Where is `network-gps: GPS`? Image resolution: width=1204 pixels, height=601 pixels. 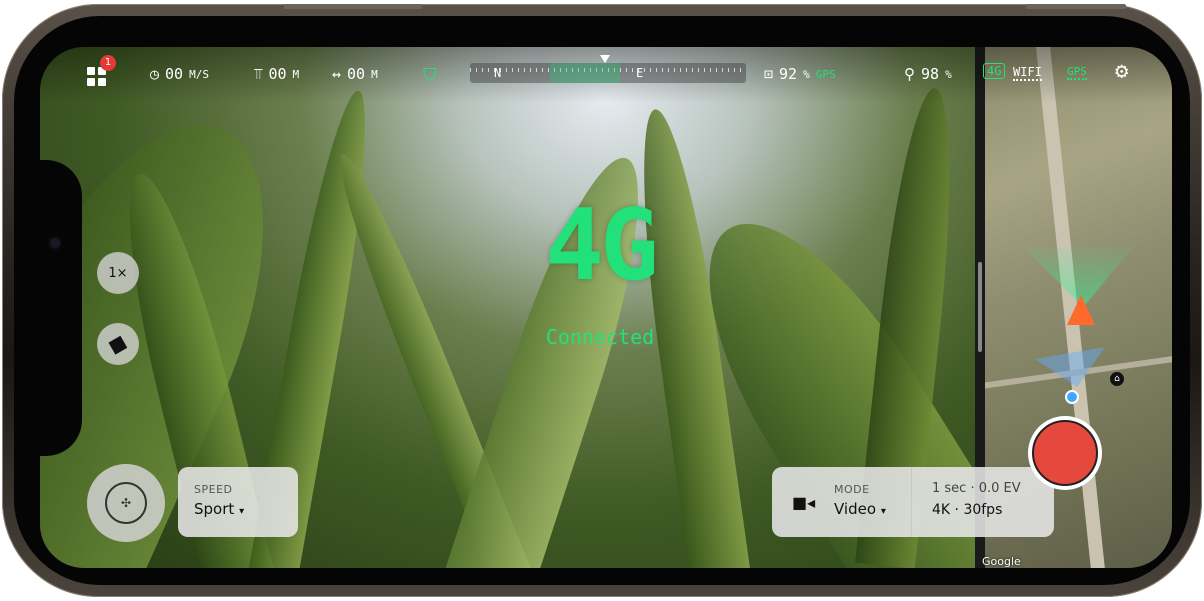
network-gps: GPS is located at coordinates (1077, 72).